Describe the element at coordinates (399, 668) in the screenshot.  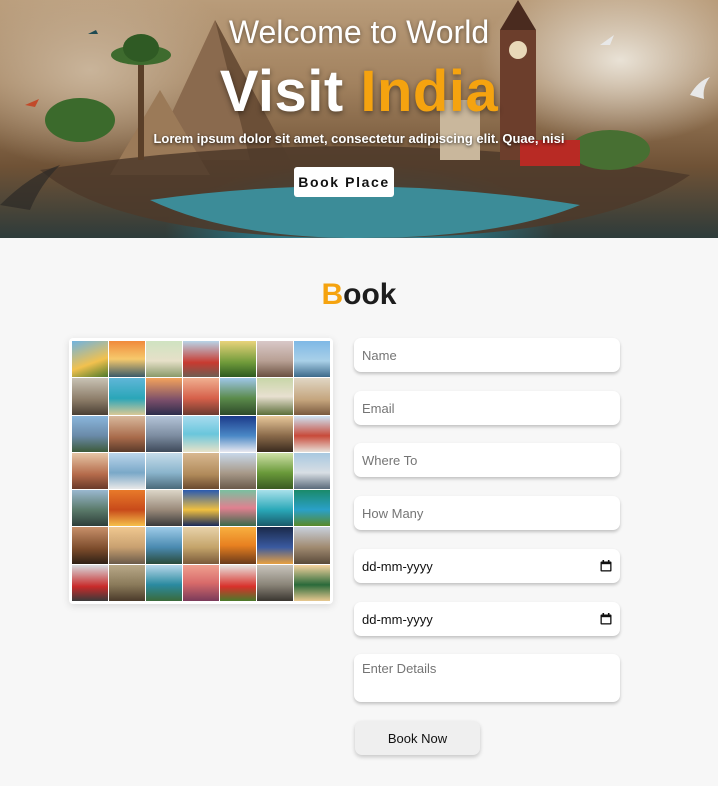
I see `details-textarea-placeholder: Enter Details` at that location.